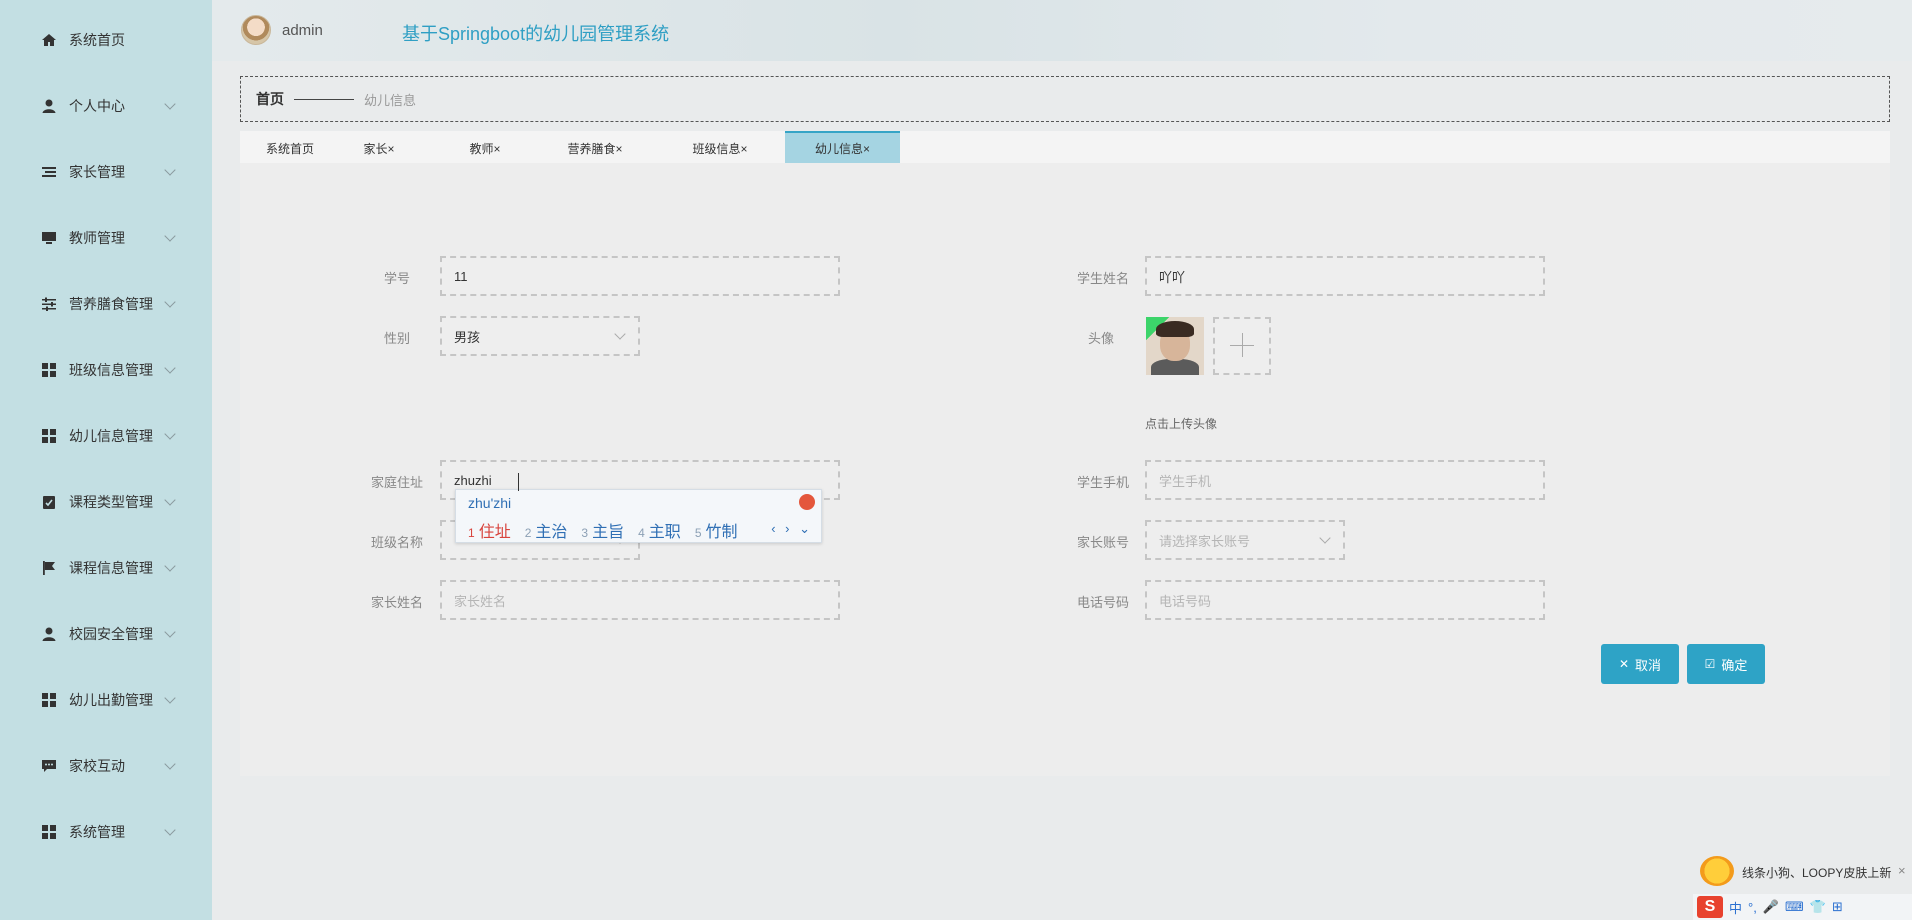 Image resolution: width=1912 pixels, height=920 pixels. Describe the element at coordinates (1717, 871) in the screenshot. I see `sun-mascot-icon` at that location.